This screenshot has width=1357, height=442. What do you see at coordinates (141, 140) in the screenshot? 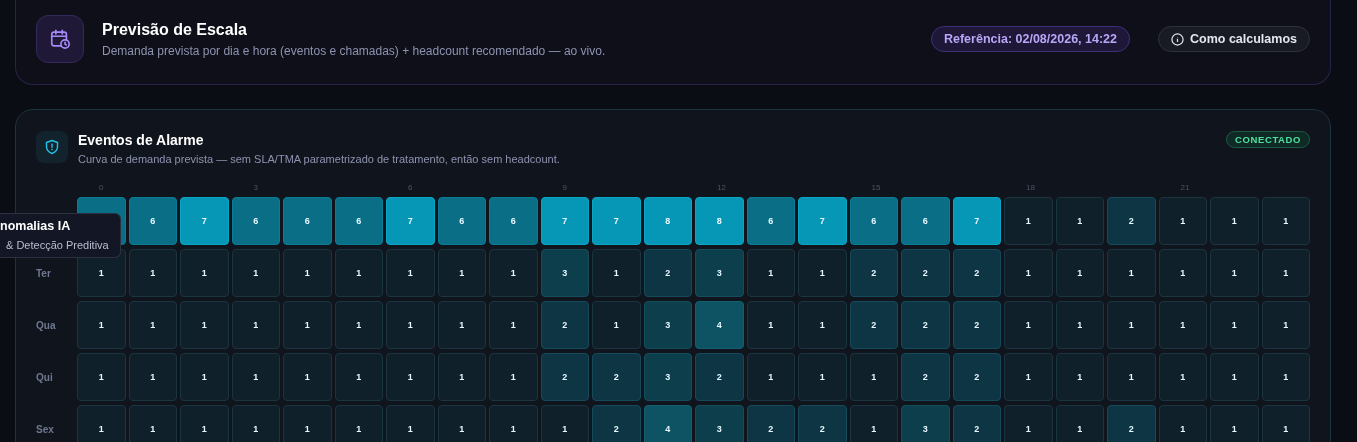
I see `panel-title: Eventos de Alarme` at bounding box center [141, 140].